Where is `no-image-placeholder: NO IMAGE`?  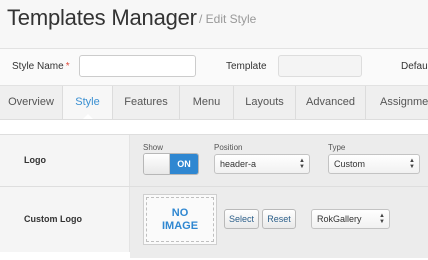
no-image-placeholder: NO IMAGE is located at coordinates (180, 219).